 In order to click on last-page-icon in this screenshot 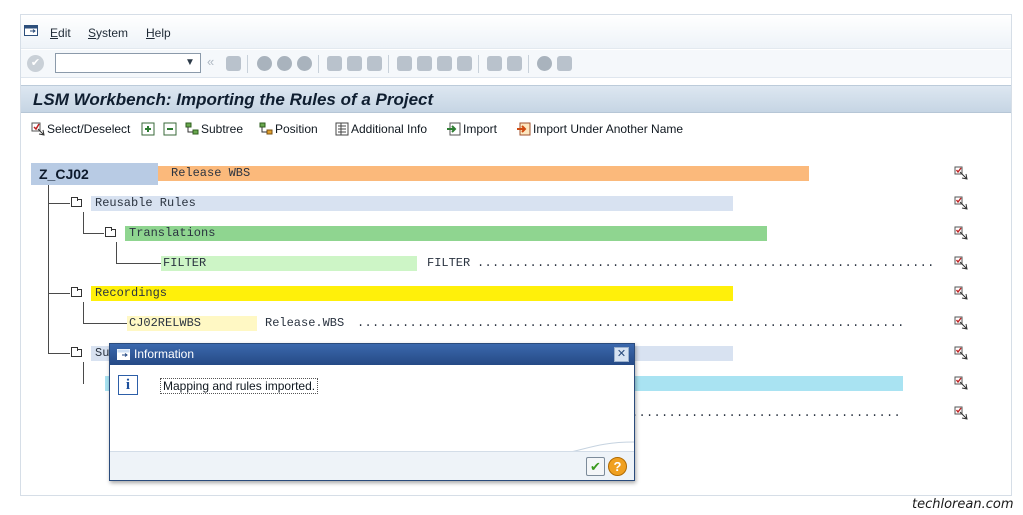, I will do `click(464, 63)`.